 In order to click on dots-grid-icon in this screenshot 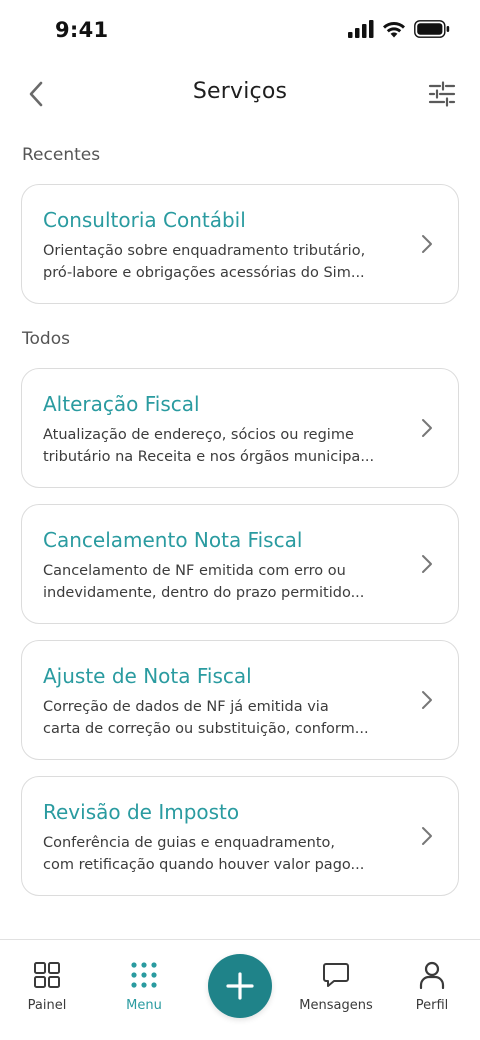, I will do `click(144, 975)`.